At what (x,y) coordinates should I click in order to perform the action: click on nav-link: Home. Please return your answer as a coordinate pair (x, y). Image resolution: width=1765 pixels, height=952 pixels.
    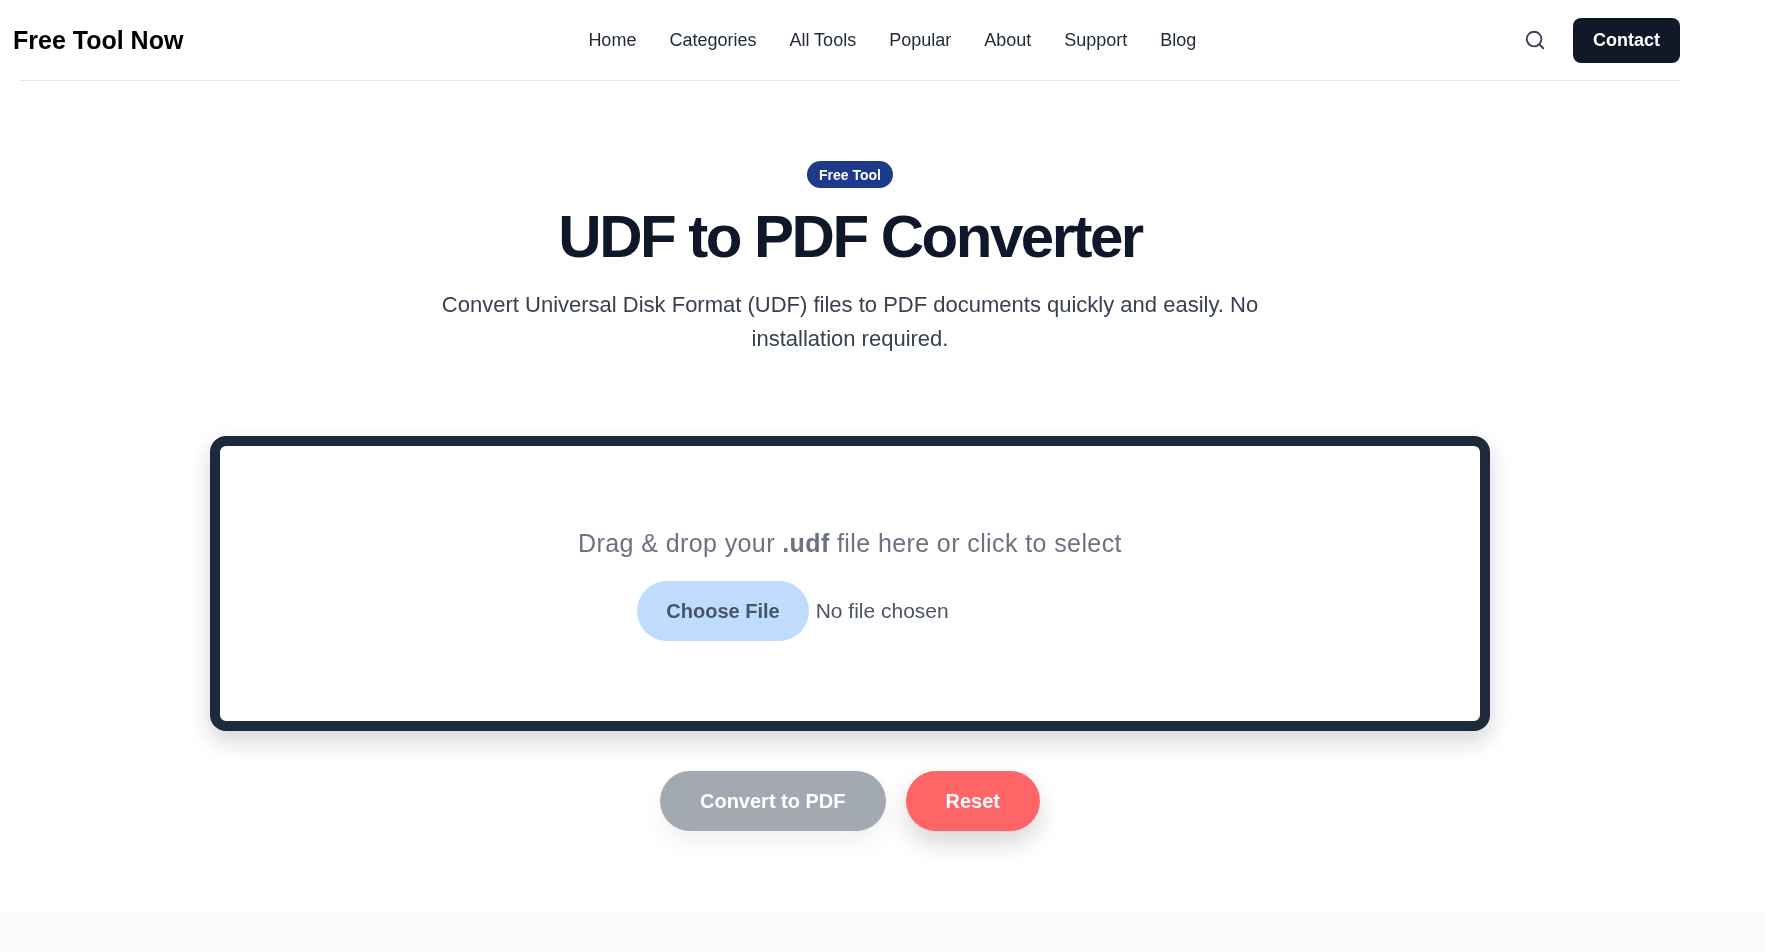
    Looking at the image, I should click on (612, 40).